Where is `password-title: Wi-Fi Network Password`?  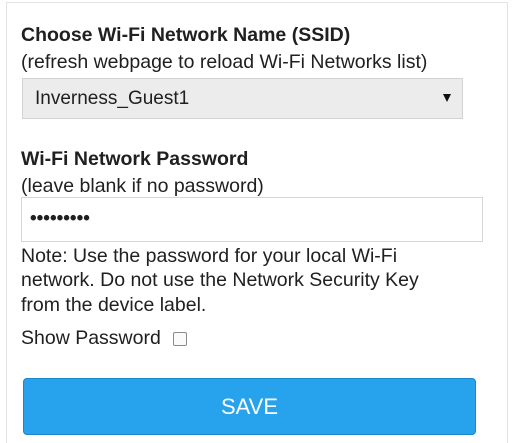
password-title: Wi-Fi Network Password is located at coordinates (135, 159).